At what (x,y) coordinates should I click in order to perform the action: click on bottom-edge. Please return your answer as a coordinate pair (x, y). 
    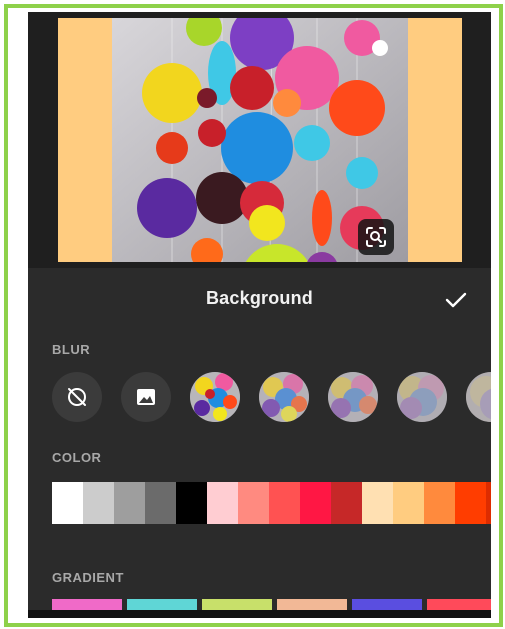
    Looking at the image, I should click on (259, 614).